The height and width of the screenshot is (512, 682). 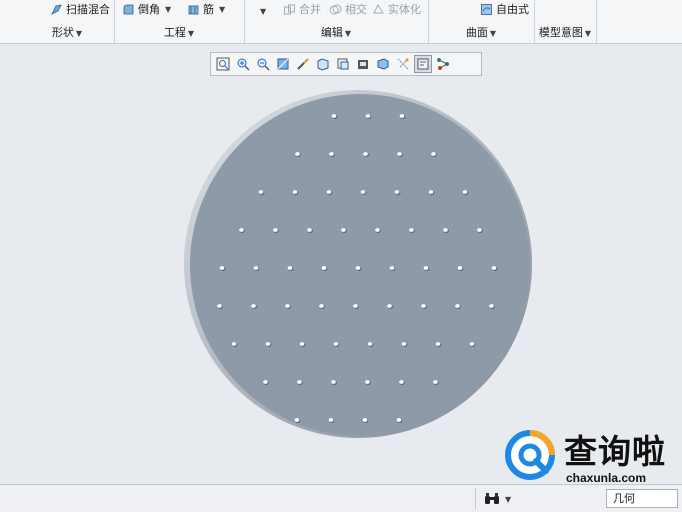 What do you see at coordinates (128, 9) in the screenshot?
I see `round-icon` at bounding box center [128, 9].